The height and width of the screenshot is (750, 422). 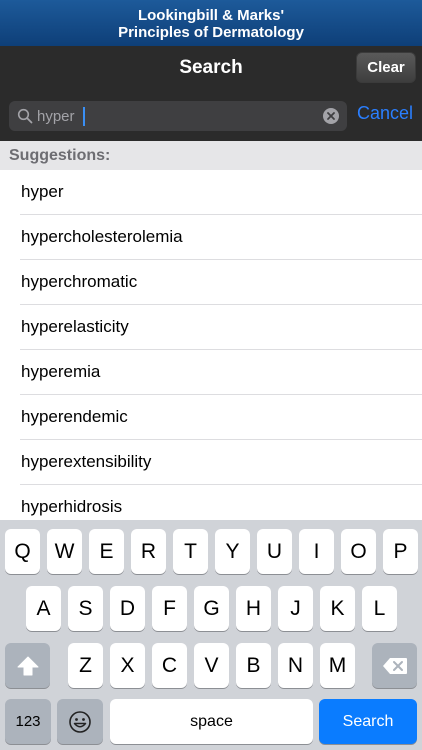 What do you see at coordinates (85, 665) in the screenshot?
I see `key-z: Z` at bounding box center [85, 665].